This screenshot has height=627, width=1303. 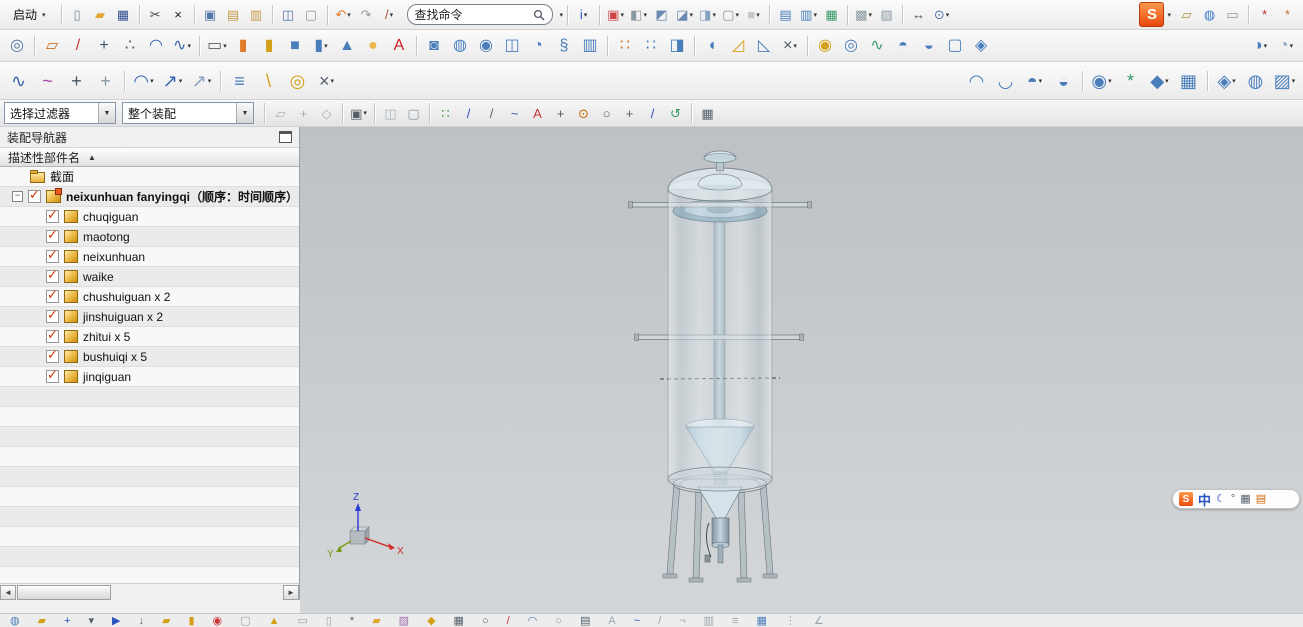 What do you see at coordinates (17, 196) in the screenshot?
I see `expander-toggle: −` at bounding box center [17, 196].